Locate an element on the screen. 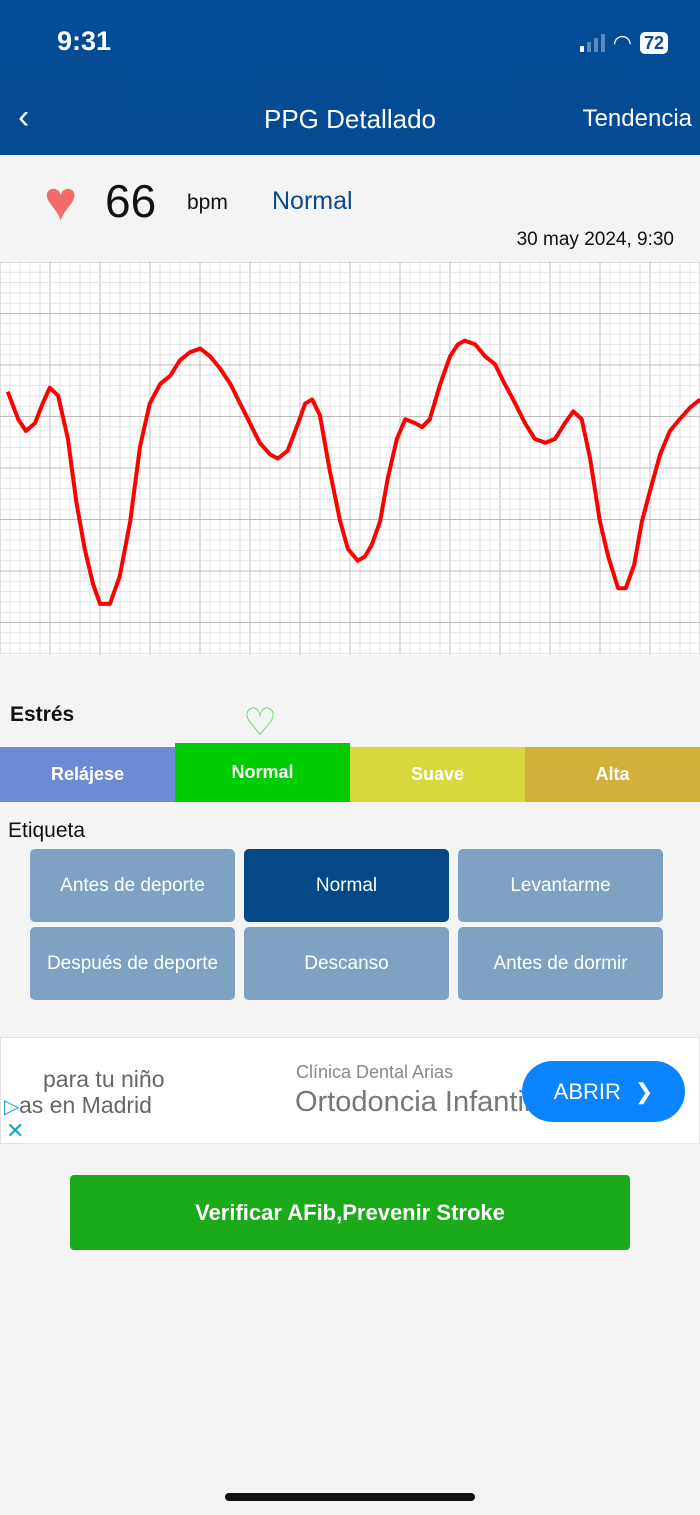  ad-text-1: para tu niño is located at coordinates (104, 1079).